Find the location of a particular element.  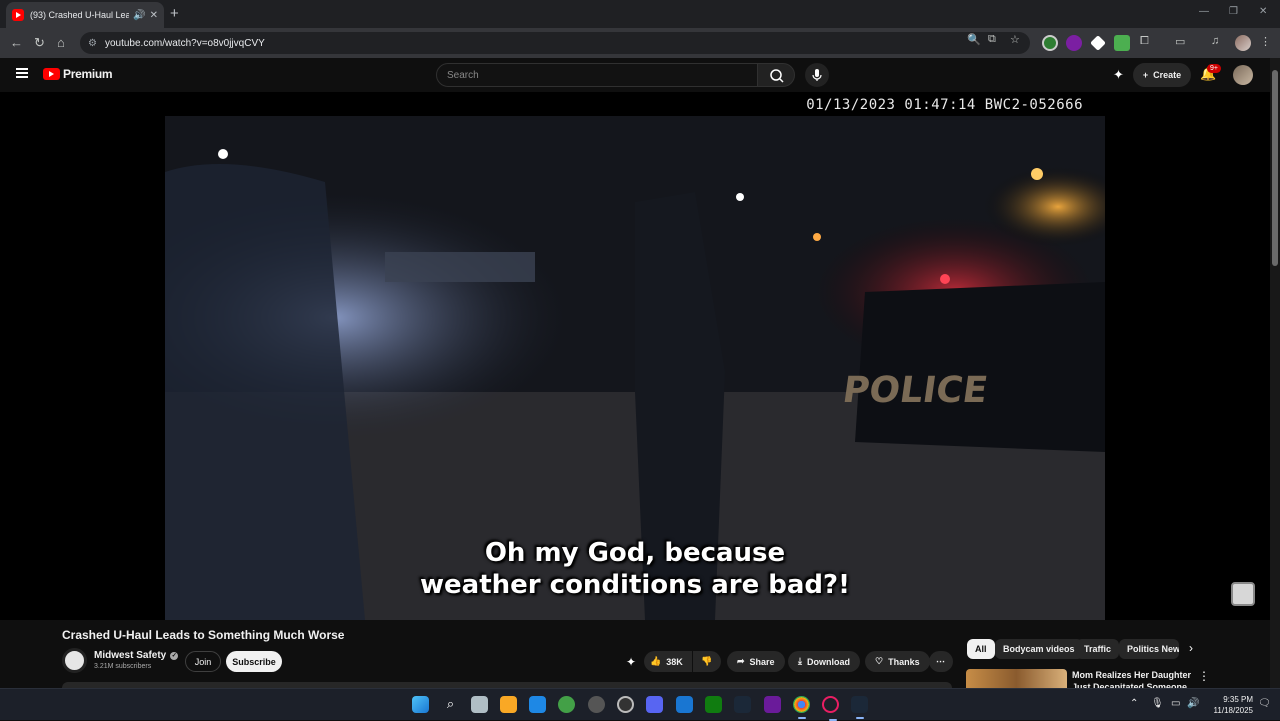

related-more-icon: ⋮ is located at coordinates (1204, 676).